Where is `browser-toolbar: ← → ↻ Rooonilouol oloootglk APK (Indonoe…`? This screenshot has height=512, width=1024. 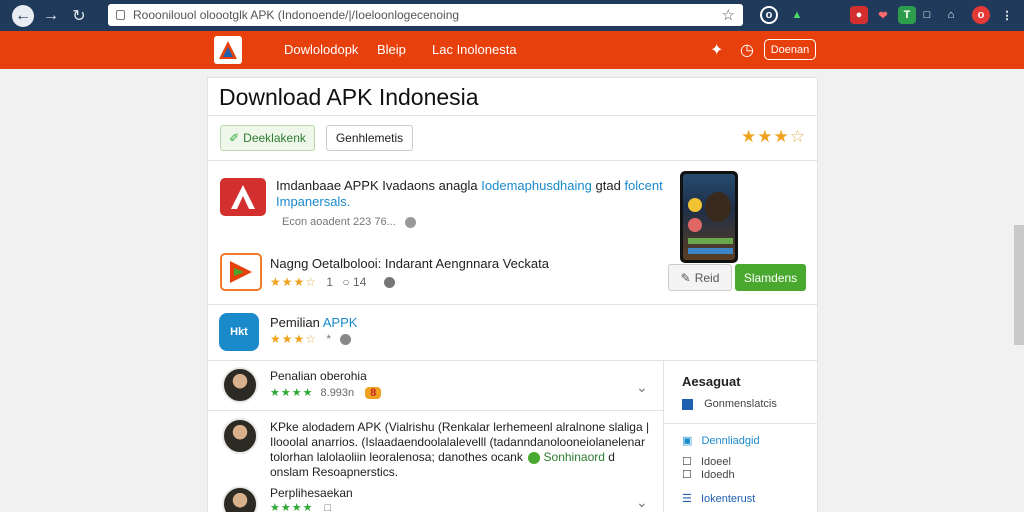
browser-toolbar: ← → ↻ Rooonilouol oloootglk APK (Indonoe… is located at coordinates (512, 15).